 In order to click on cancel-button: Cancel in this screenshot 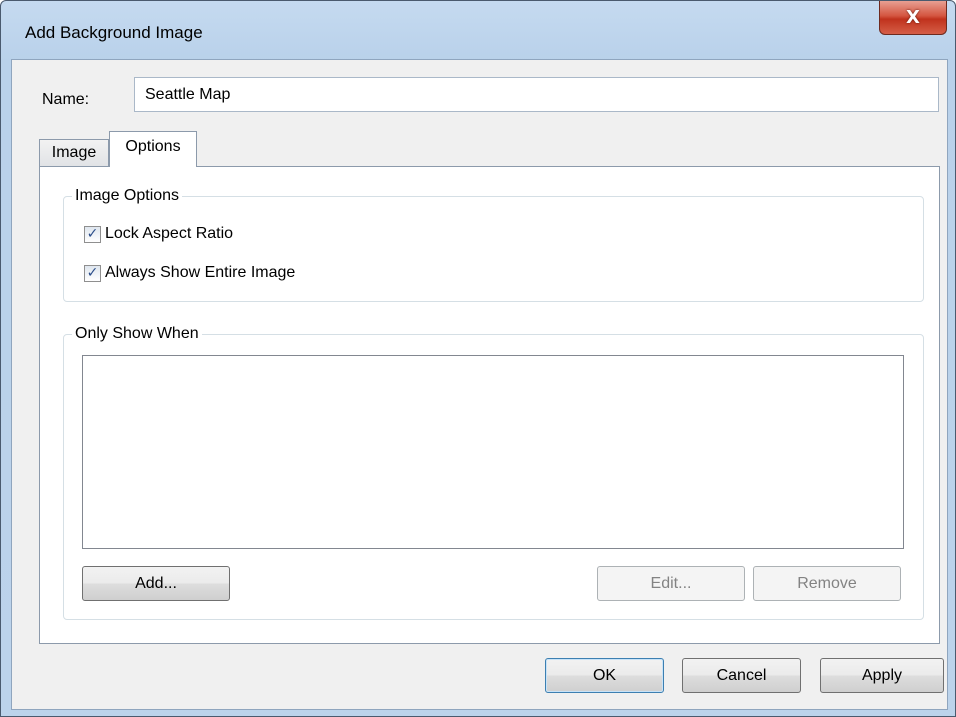, I will do `click(741, 675)`.